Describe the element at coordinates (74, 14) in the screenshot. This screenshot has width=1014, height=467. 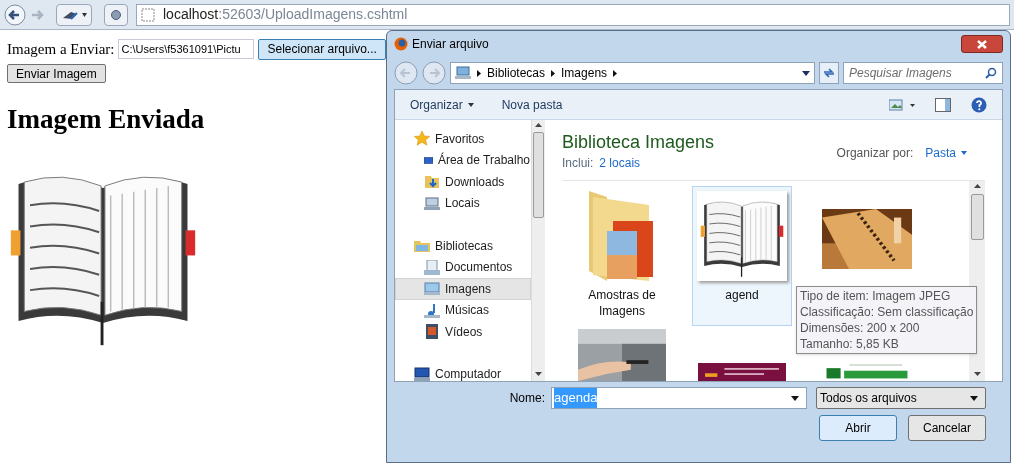
I see `tools-button` at that location.